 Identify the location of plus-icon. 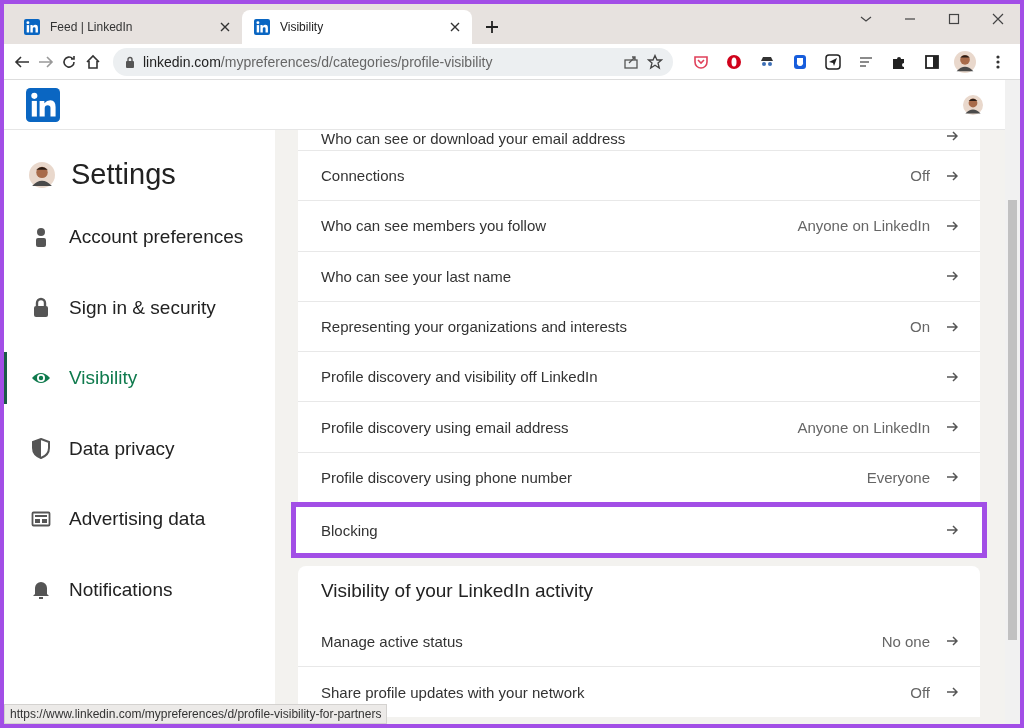
(492, 27).